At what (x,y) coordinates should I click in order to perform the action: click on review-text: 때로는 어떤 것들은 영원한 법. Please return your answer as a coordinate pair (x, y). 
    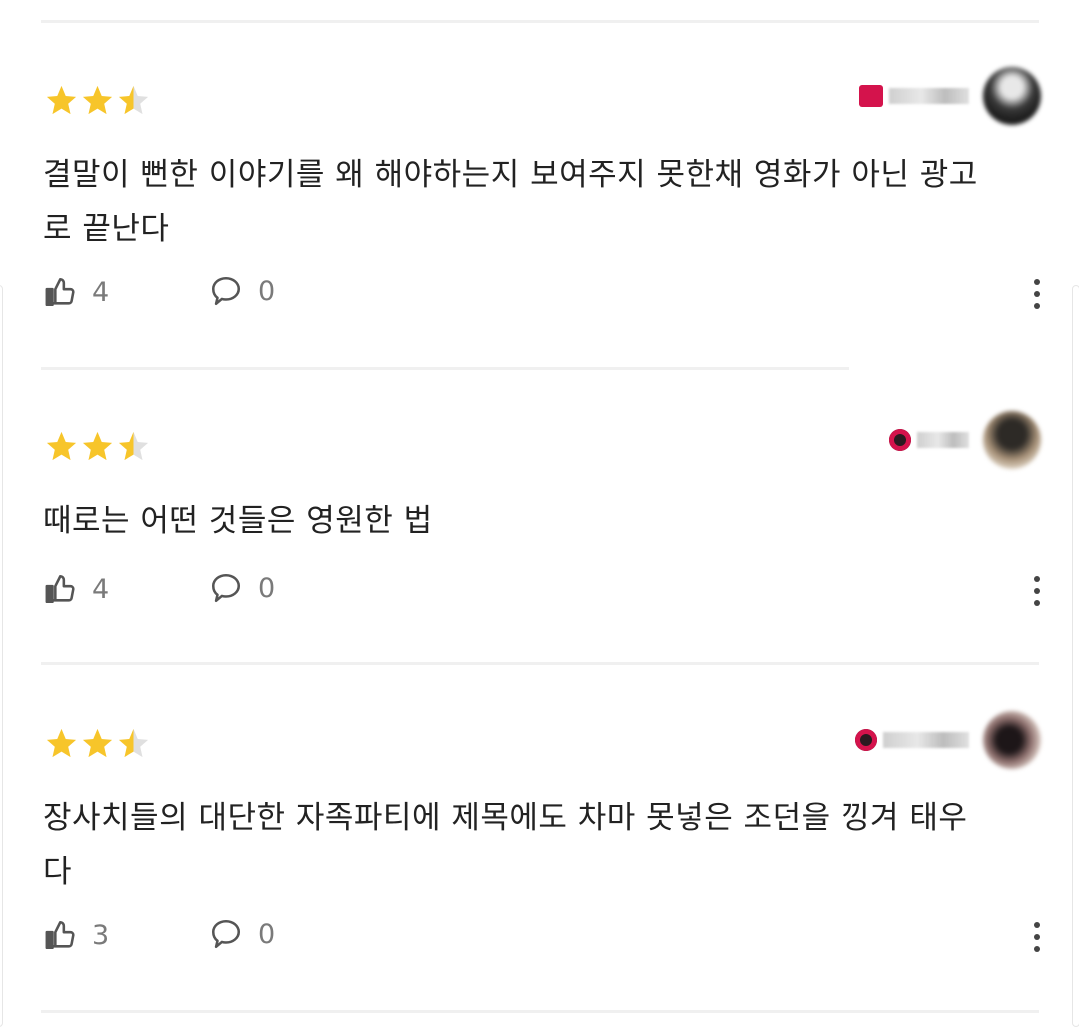
    Looking at the image, I should click on (238, 521).